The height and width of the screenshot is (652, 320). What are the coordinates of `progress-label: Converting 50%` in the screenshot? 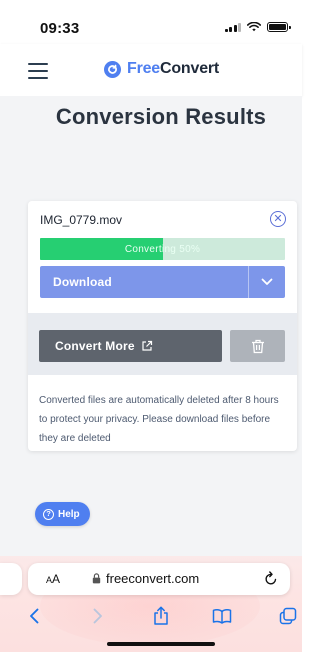 It's located at (162, 249).